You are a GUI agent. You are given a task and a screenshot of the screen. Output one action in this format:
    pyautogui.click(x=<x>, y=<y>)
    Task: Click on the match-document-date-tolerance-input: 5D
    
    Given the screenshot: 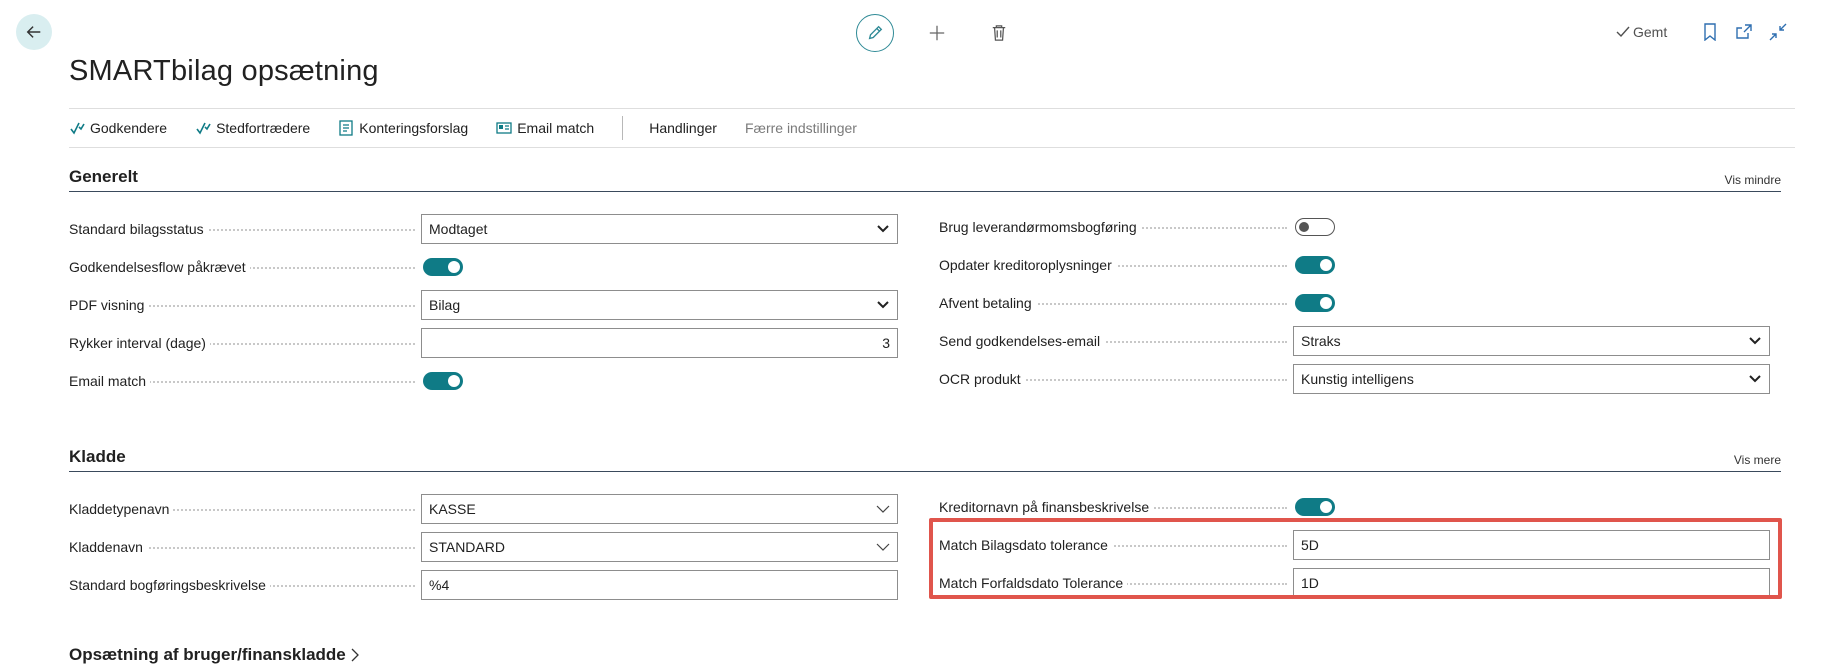 What is the action you would take?
    pyautogui.click(x=1531, y=545)
    